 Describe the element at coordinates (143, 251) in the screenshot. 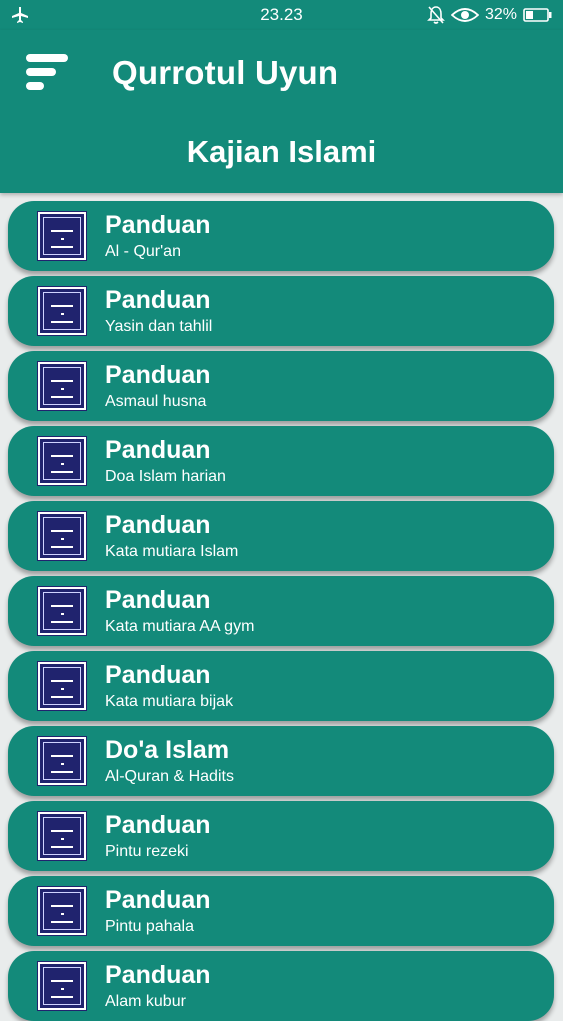

I see `list-item-subtitle: Al - Qur'an` at that location.